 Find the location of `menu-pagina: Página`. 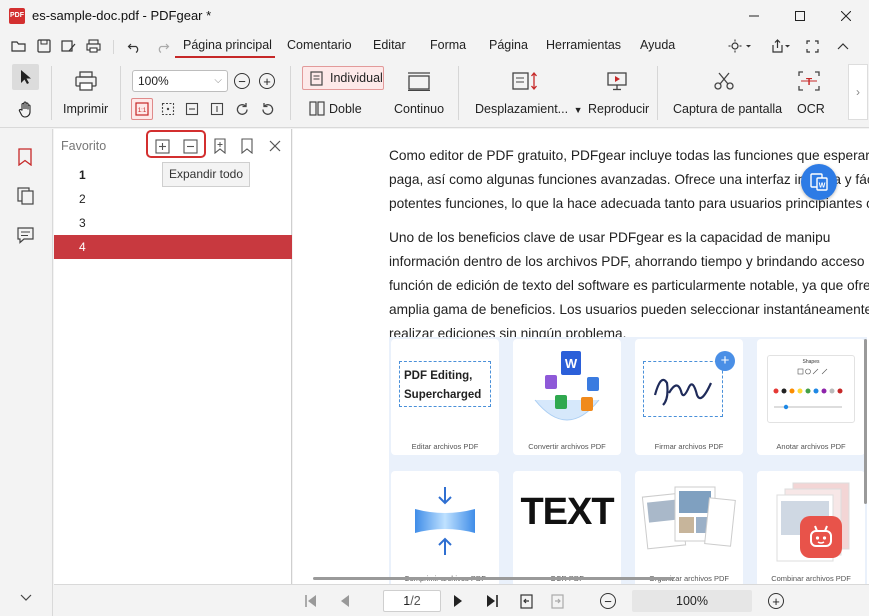

menu-pagina: Página is located at coordinates (508, 45).